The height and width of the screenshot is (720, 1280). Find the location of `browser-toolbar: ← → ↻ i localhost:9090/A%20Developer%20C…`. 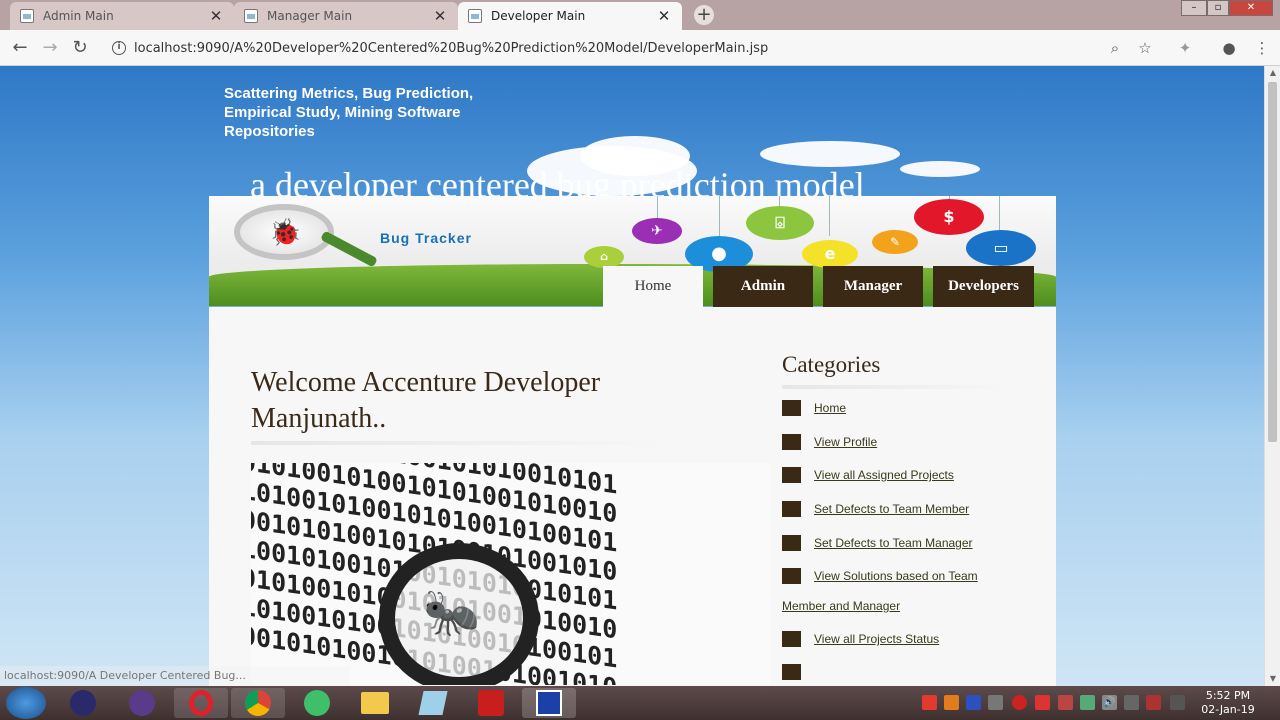

browser-toolbar: ← → ↻ i localhost:9090/A%20Developer%20C… is located at coordinates (640, 48).